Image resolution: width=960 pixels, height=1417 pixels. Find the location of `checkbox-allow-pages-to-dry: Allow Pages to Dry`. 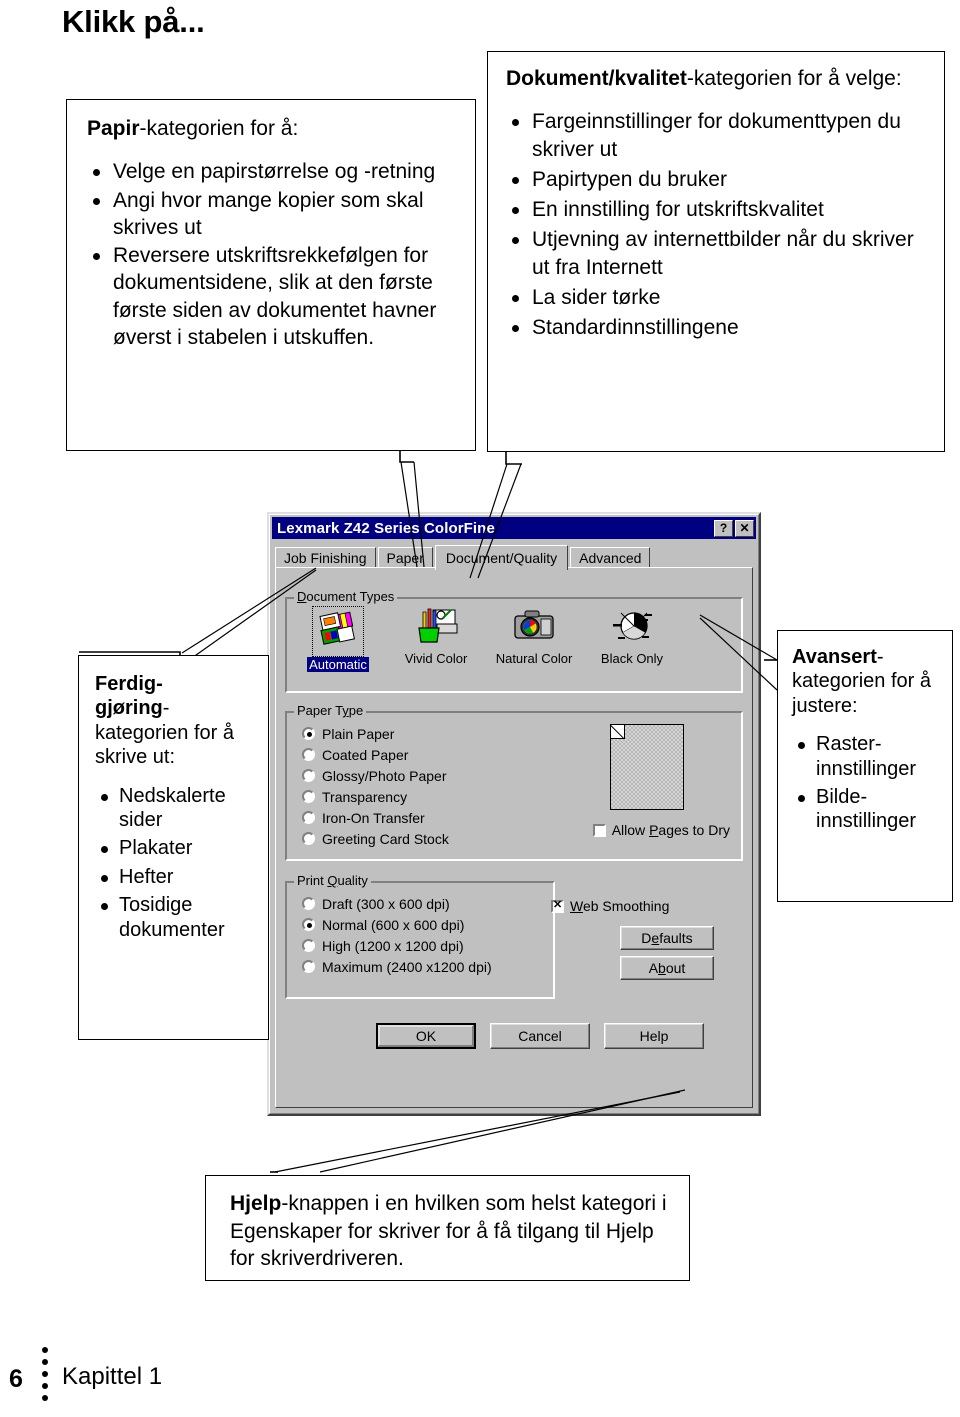

checkbox-allow-pages-to-dry: Allow Pages to Dry is located at coordinates (661, 830).